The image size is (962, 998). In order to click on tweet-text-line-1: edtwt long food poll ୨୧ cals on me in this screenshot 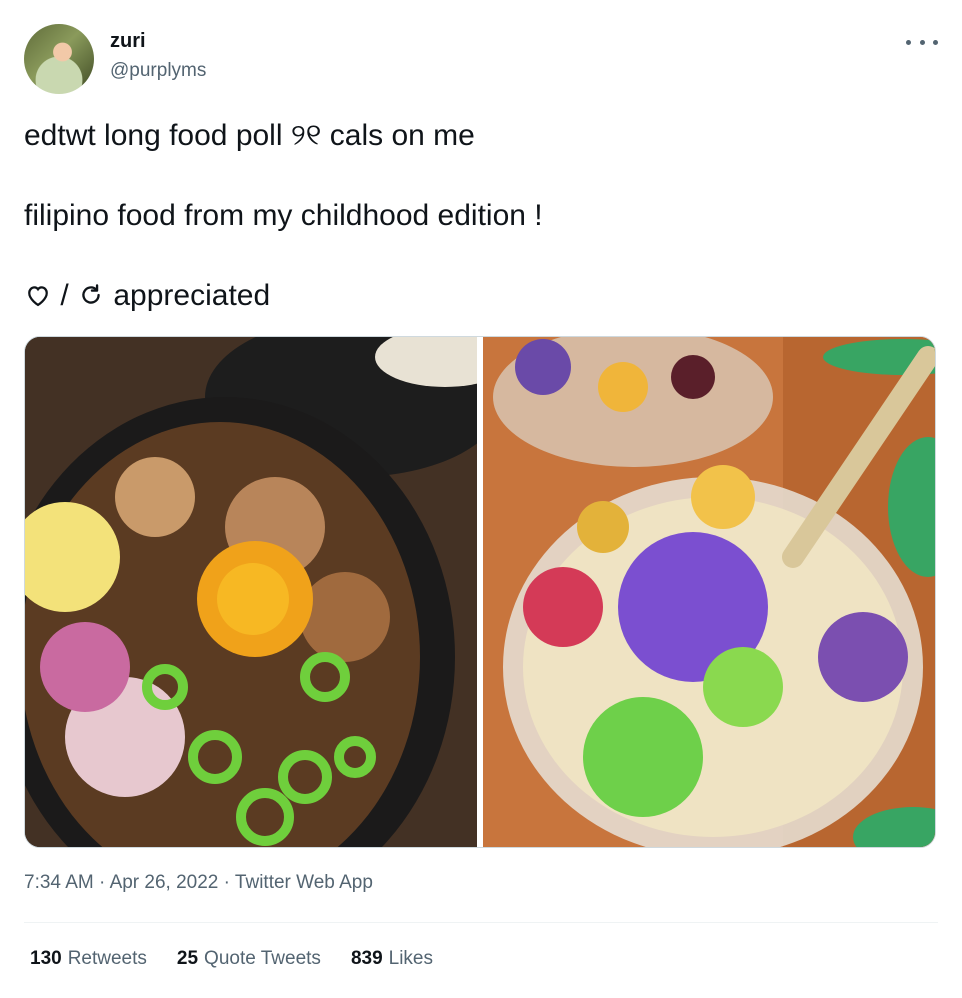, I will do `click(249, 135)`.